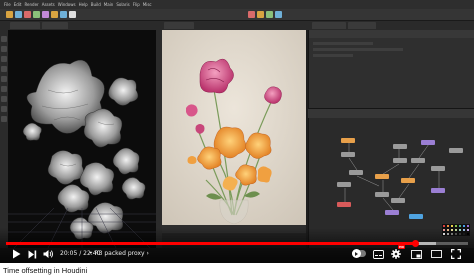 This screenshot has width=474, height=278. I want to click on theater-mode-button, so click(436, 254).